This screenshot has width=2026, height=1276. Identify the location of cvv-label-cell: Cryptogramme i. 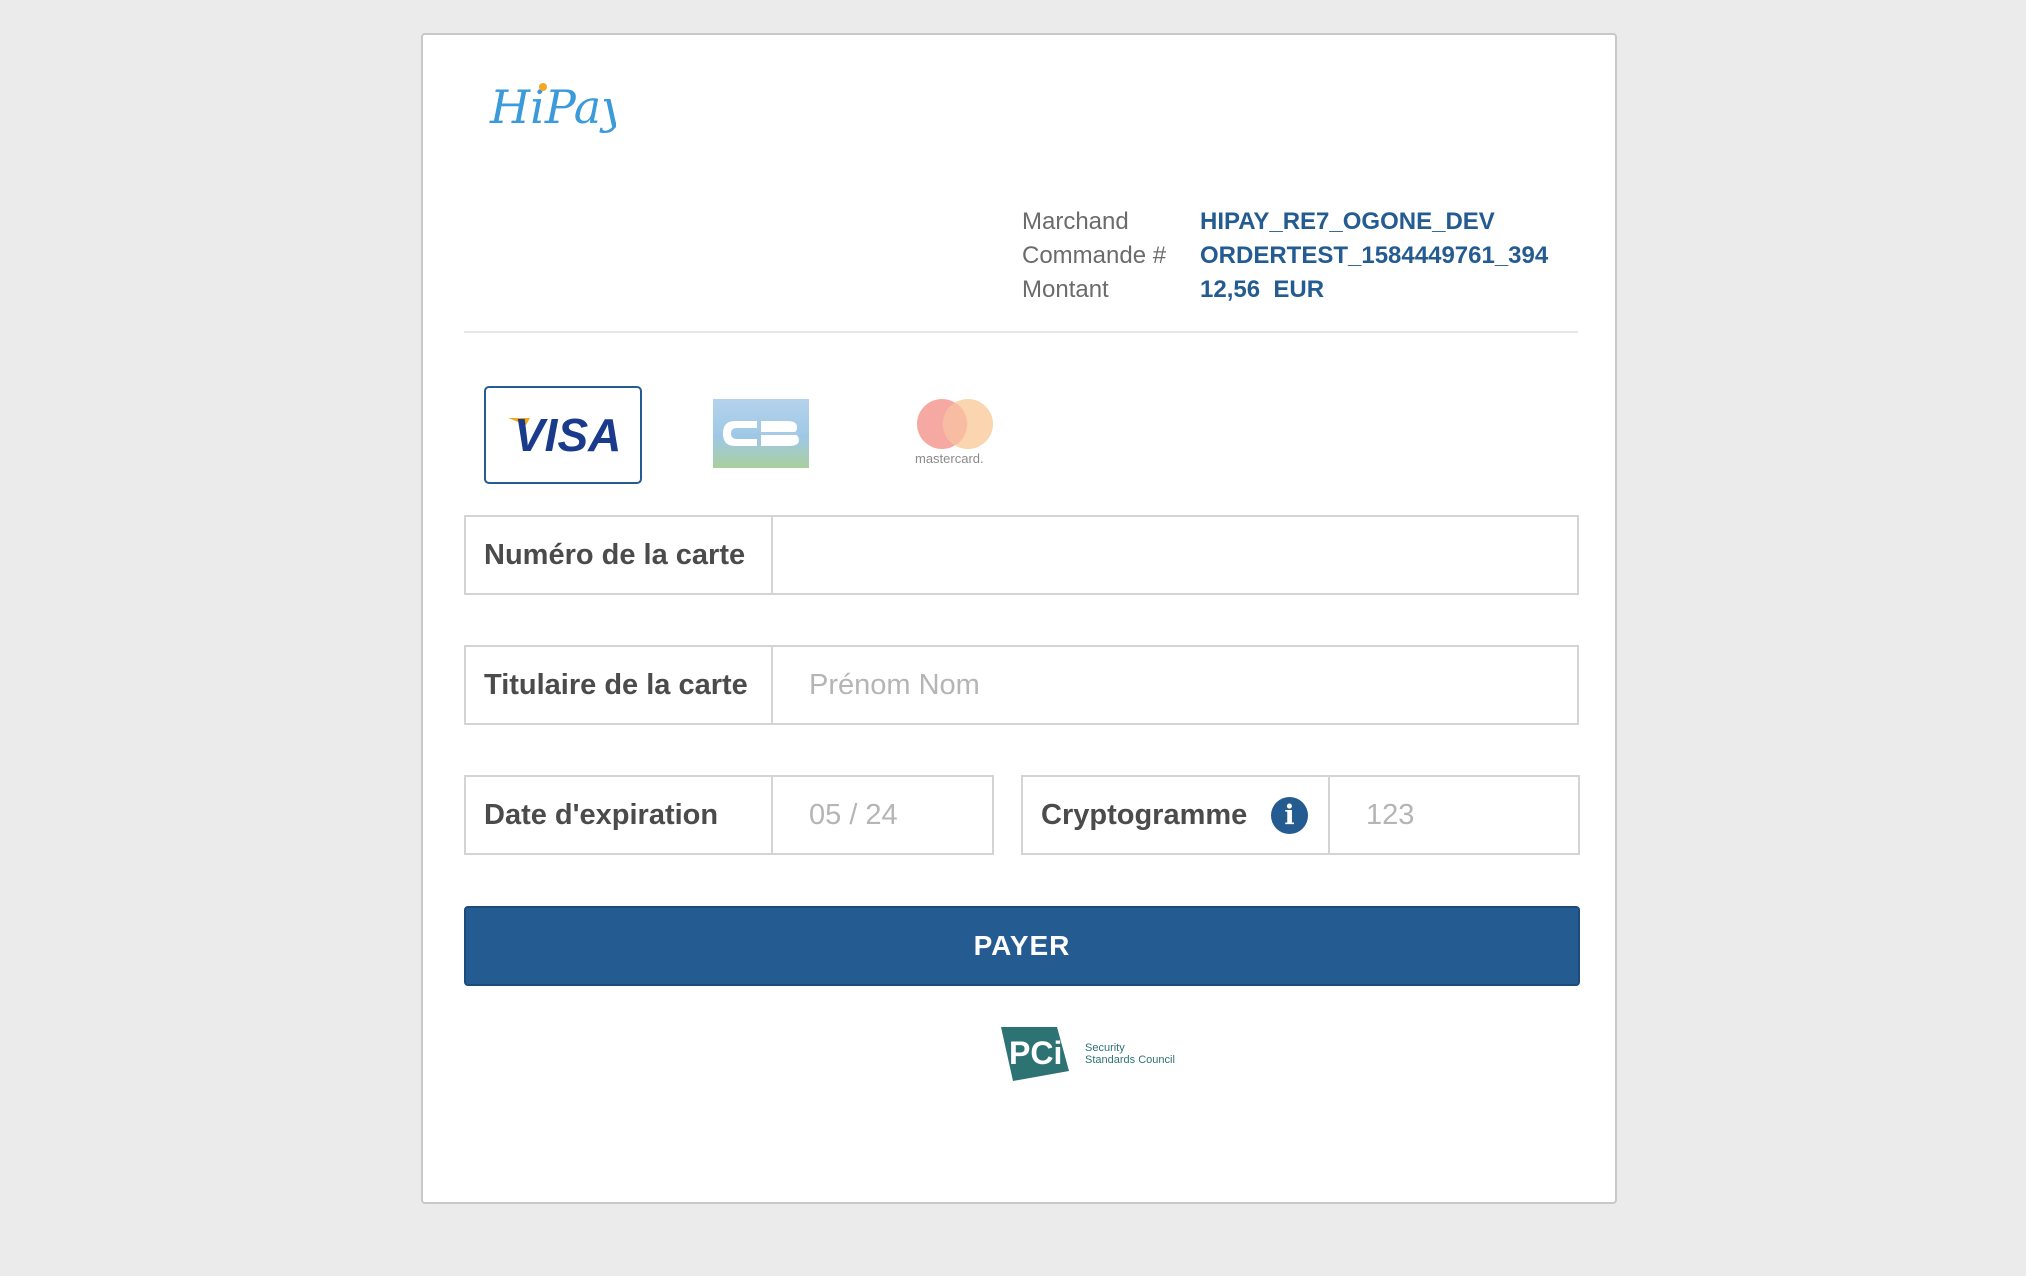
(1176, 815).